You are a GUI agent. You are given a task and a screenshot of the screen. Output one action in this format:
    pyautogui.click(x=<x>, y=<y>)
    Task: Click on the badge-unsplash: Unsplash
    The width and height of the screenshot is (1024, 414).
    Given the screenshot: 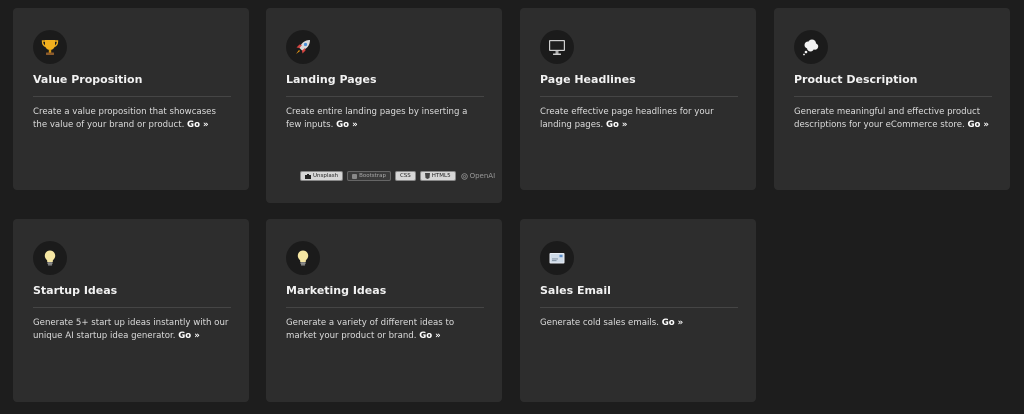 What is the action you would take?
    pyautogui.click(x=322, y=176)
    